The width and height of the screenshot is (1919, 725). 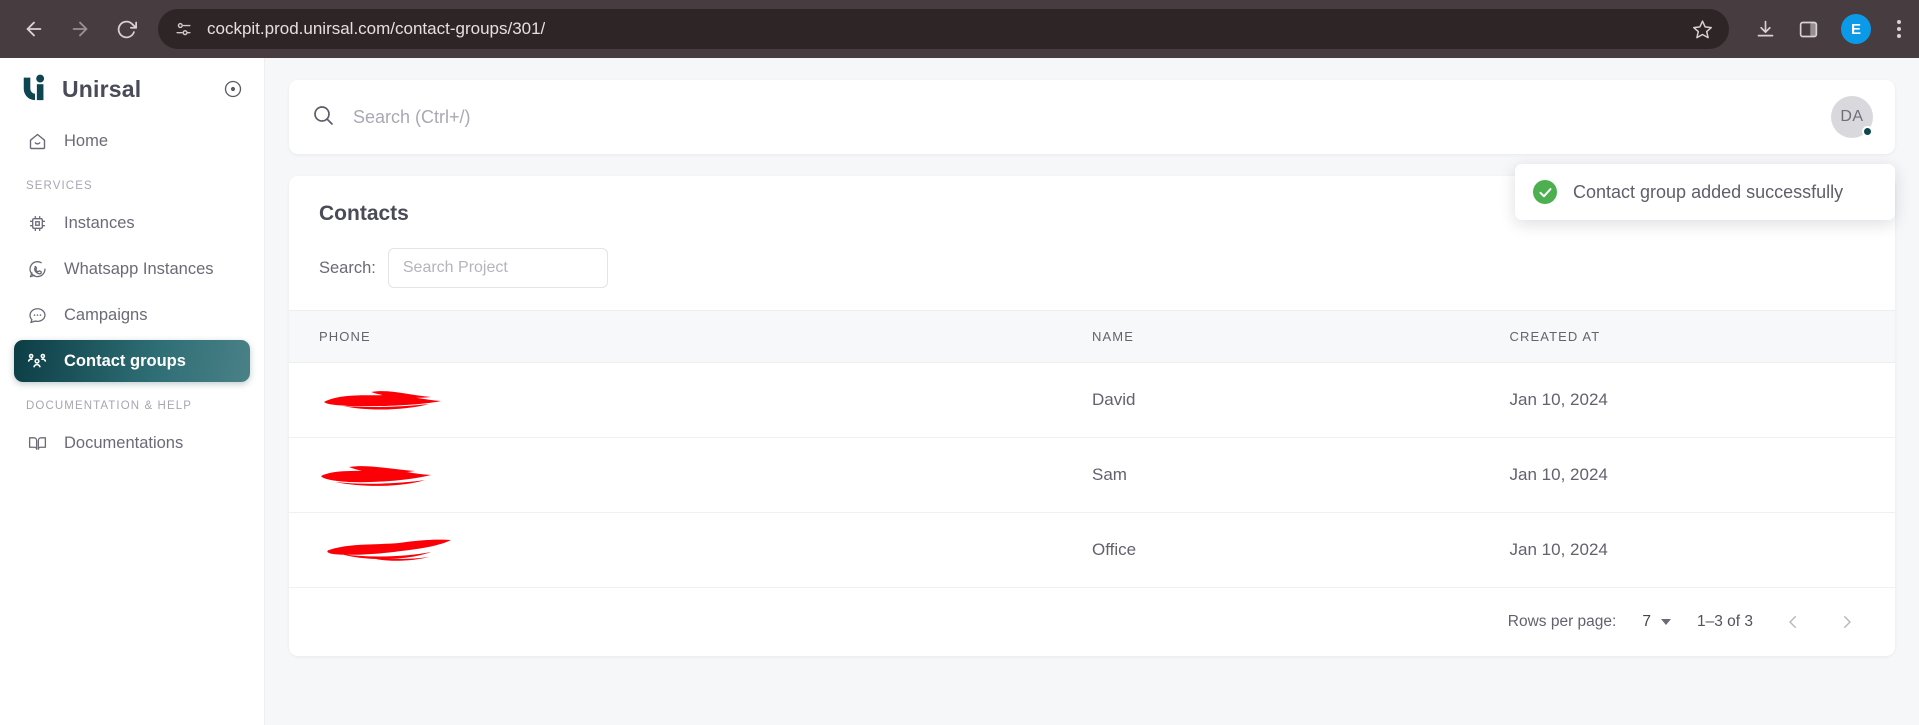 I want to click on column-header-name: NAME, so click(x=1301, y=336).